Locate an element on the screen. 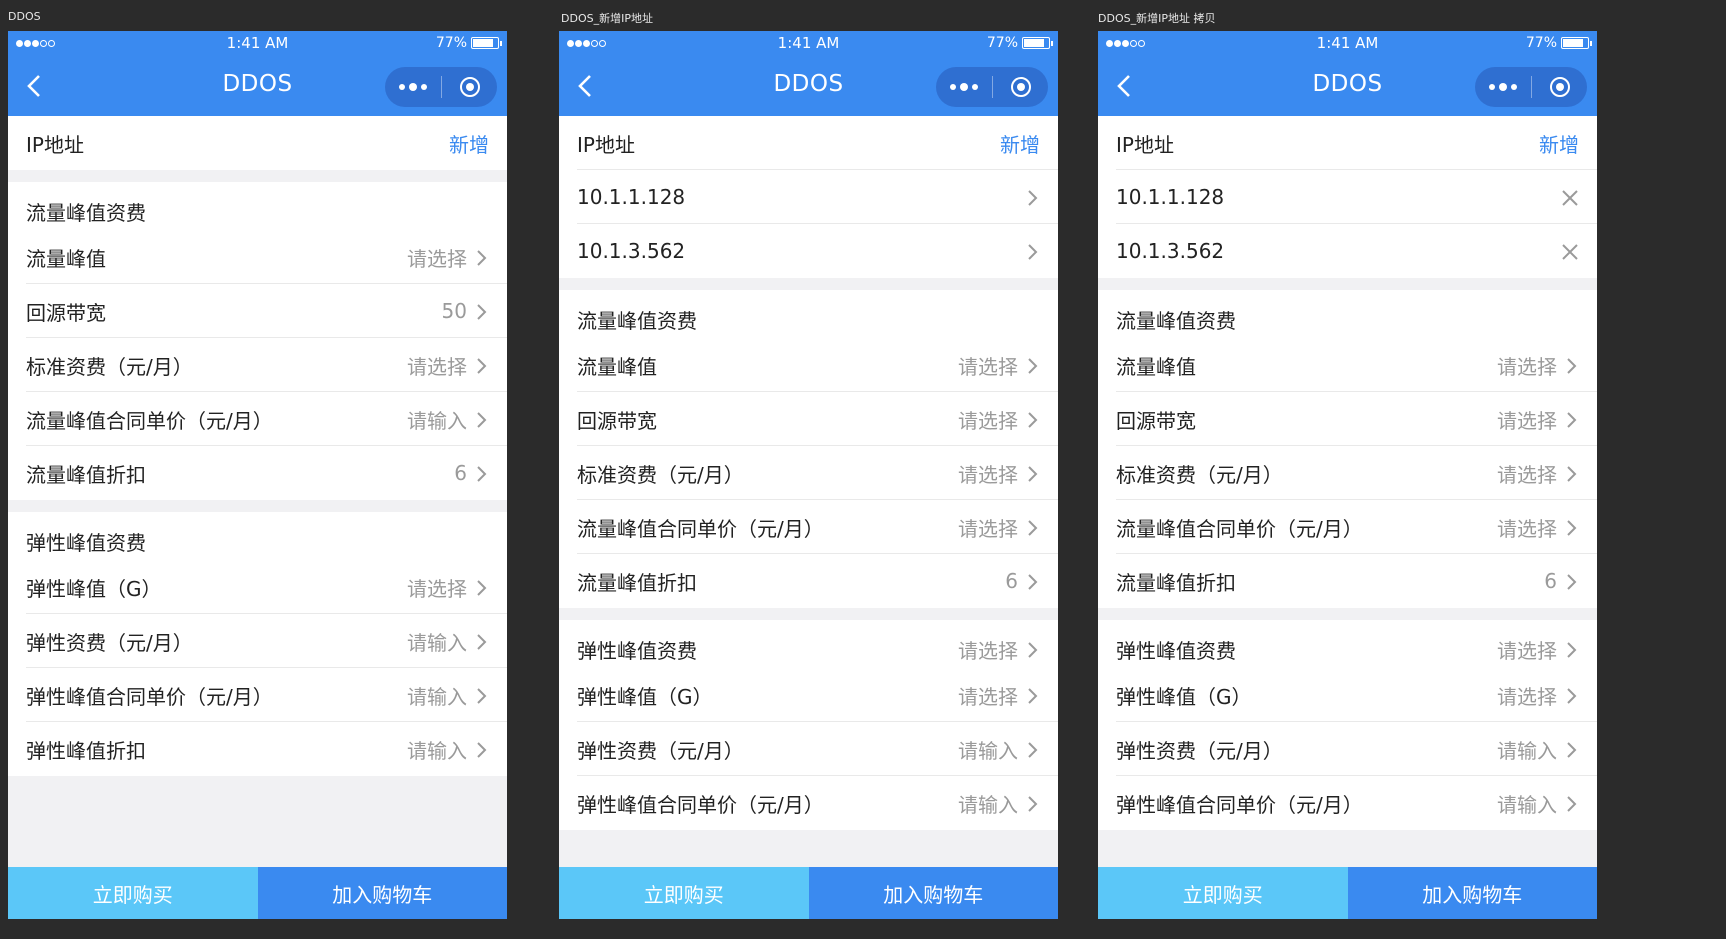  row-label: 流量峰值折扣 is located at coordinates (86, 474).